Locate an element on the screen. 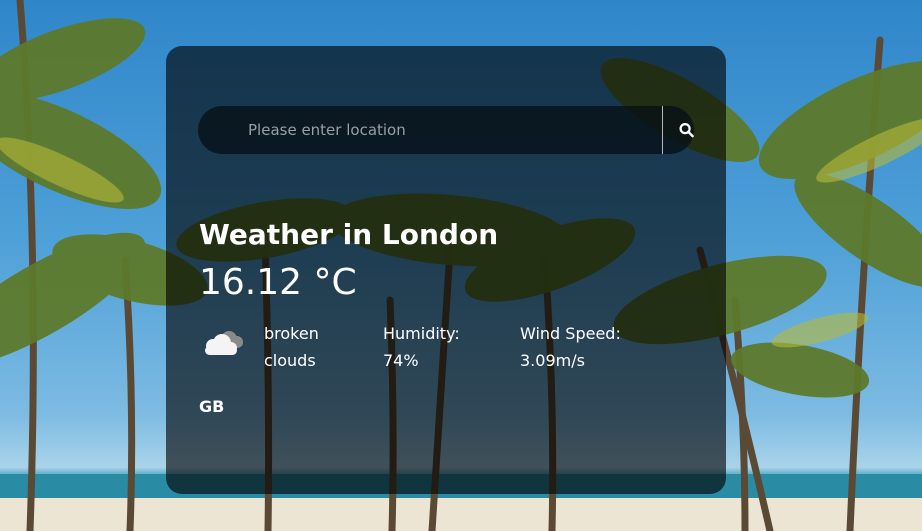 This screenshot has width=922, height=531. humidity: Humidity: 74% is located at coordinates (421, 347).